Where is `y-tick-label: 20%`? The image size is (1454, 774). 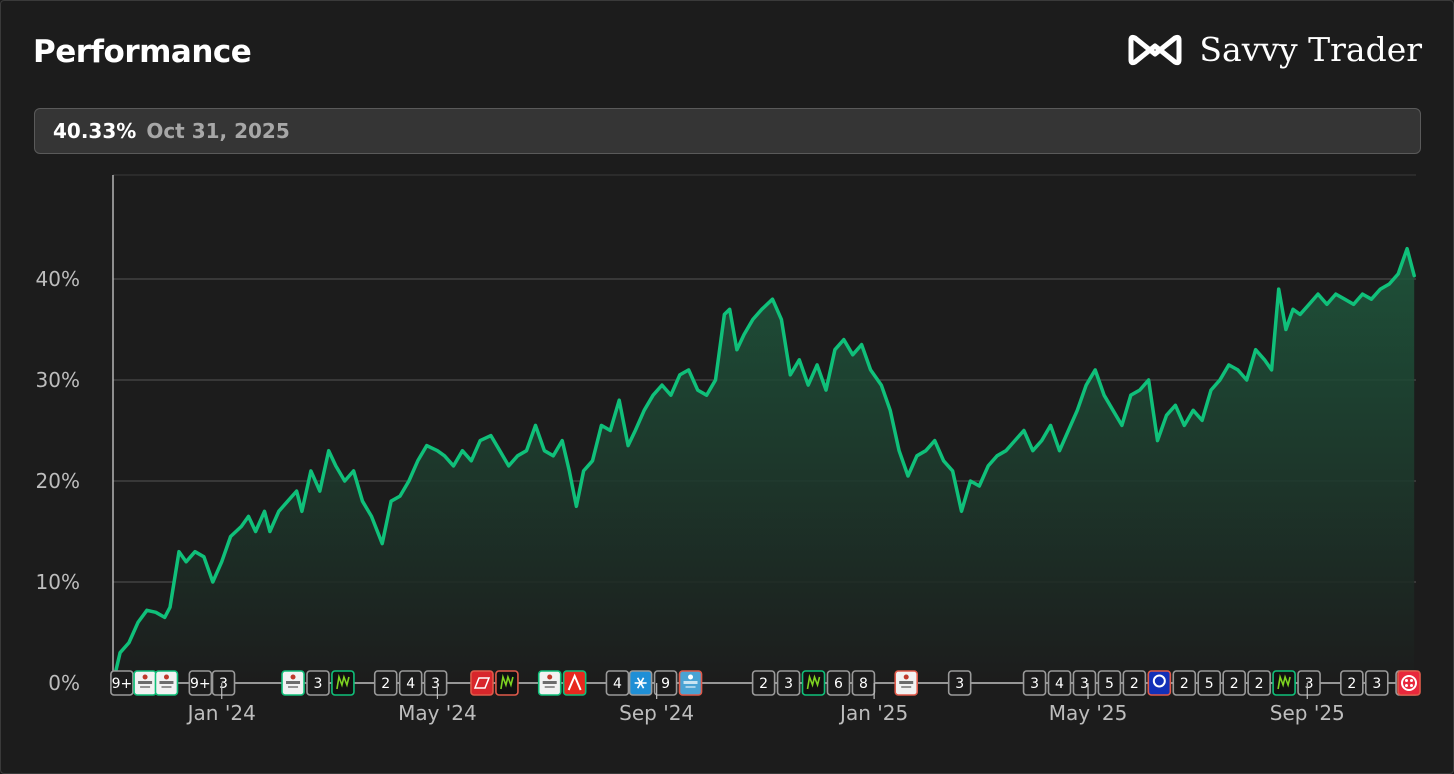
y-tick-label: 20% is located at coordinates (58, 481).